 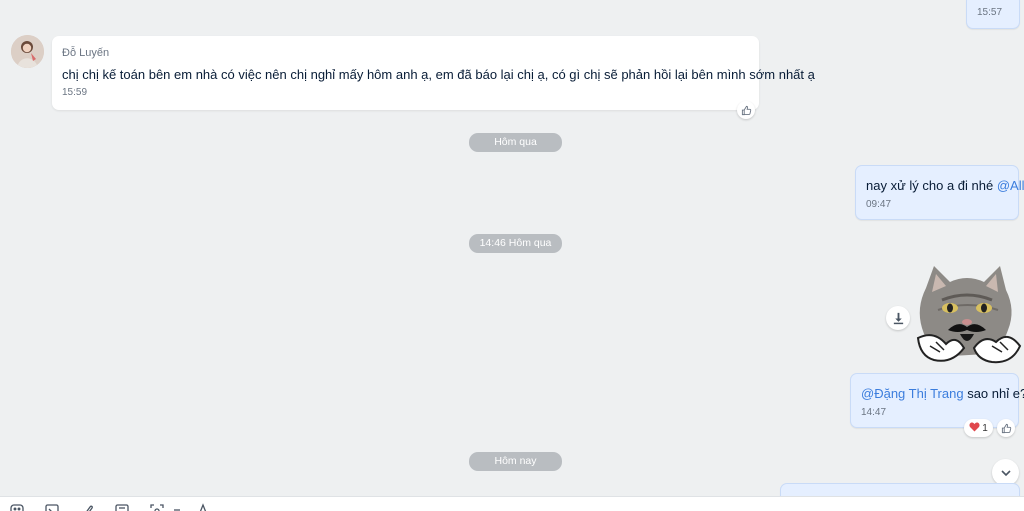 What do you see at coordinates (52, 506) in the screenshot?
I see `image-icon` at bounding box center [52, 506].